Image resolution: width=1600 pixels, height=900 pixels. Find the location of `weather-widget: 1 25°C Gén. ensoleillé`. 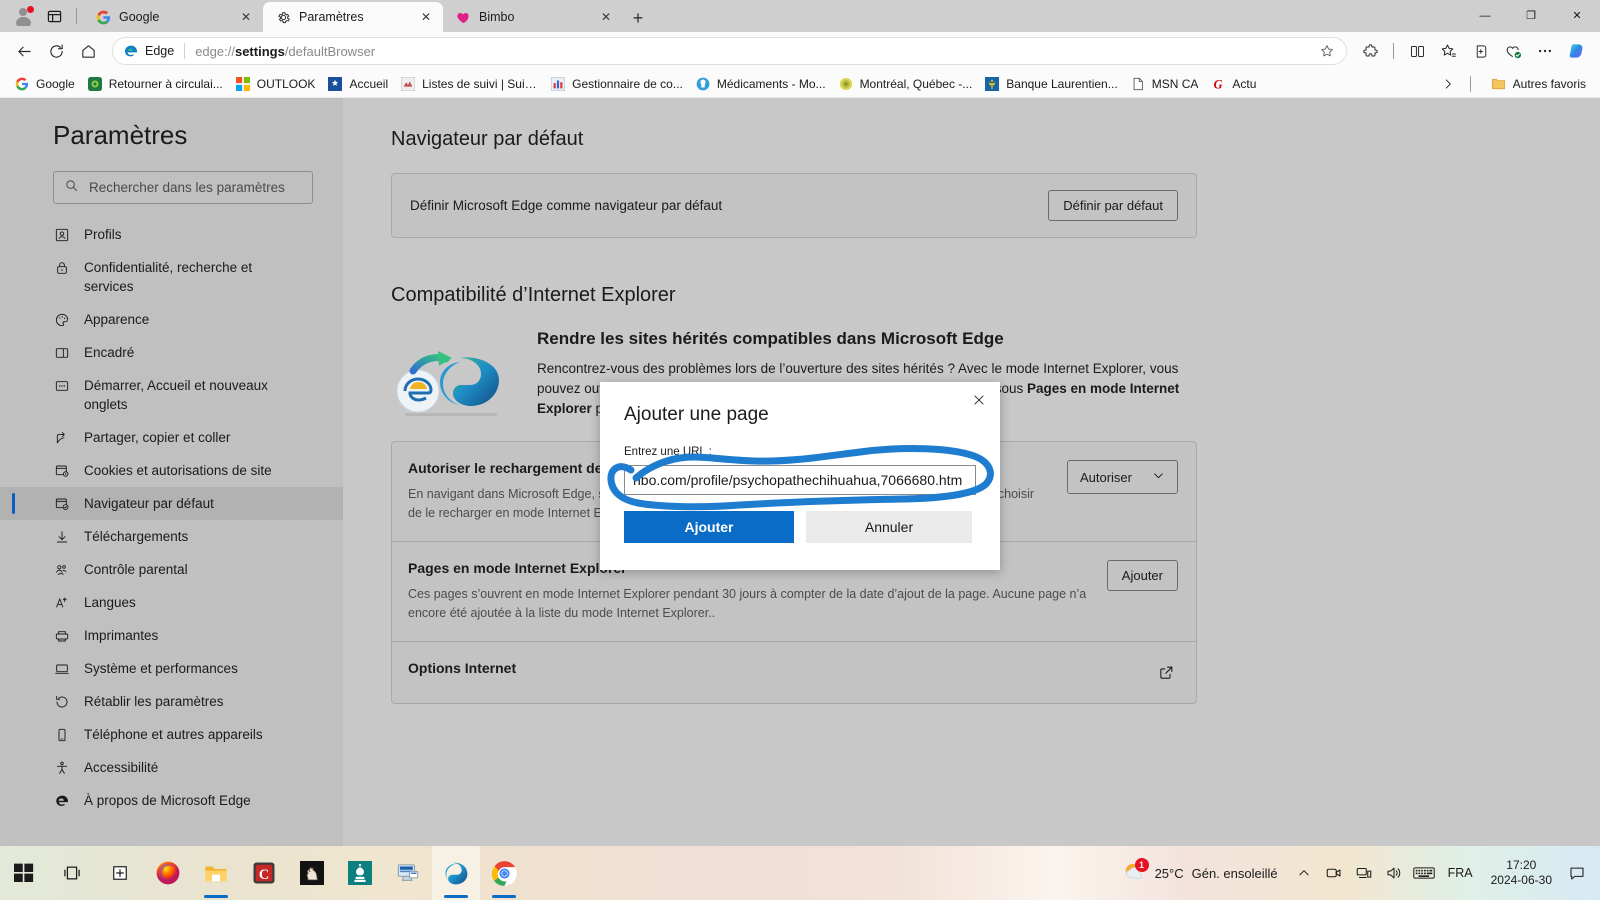

weather-widget: 1 25°C Gén. ensoleillé is located at coordinates (1199, 872).